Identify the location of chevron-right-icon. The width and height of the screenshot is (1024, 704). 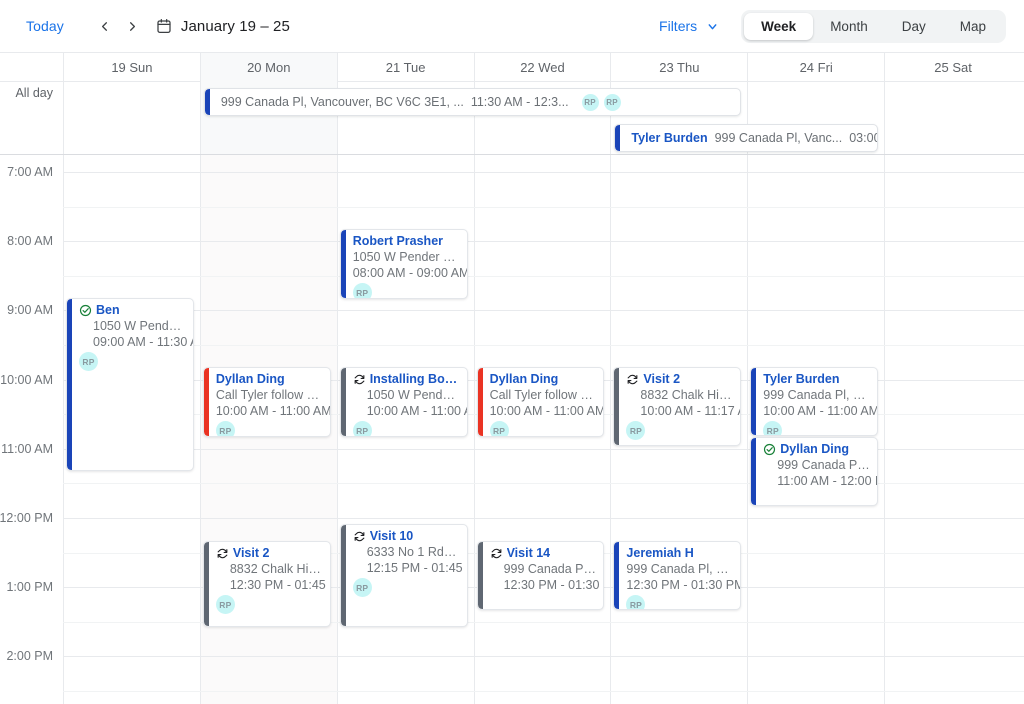
(133, 26).